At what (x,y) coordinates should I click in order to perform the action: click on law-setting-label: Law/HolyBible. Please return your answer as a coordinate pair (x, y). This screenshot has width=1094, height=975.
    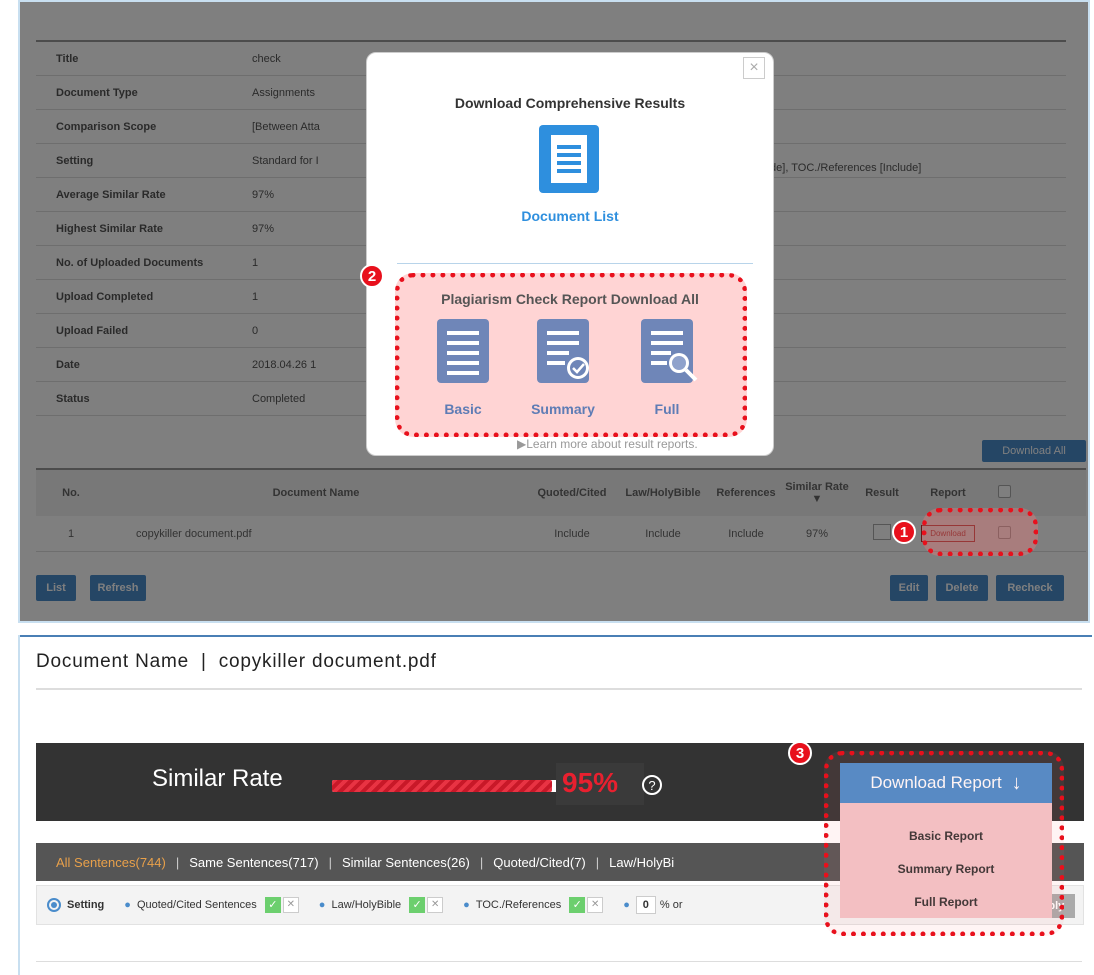
    Looking at the image, I should click on (366, 905).